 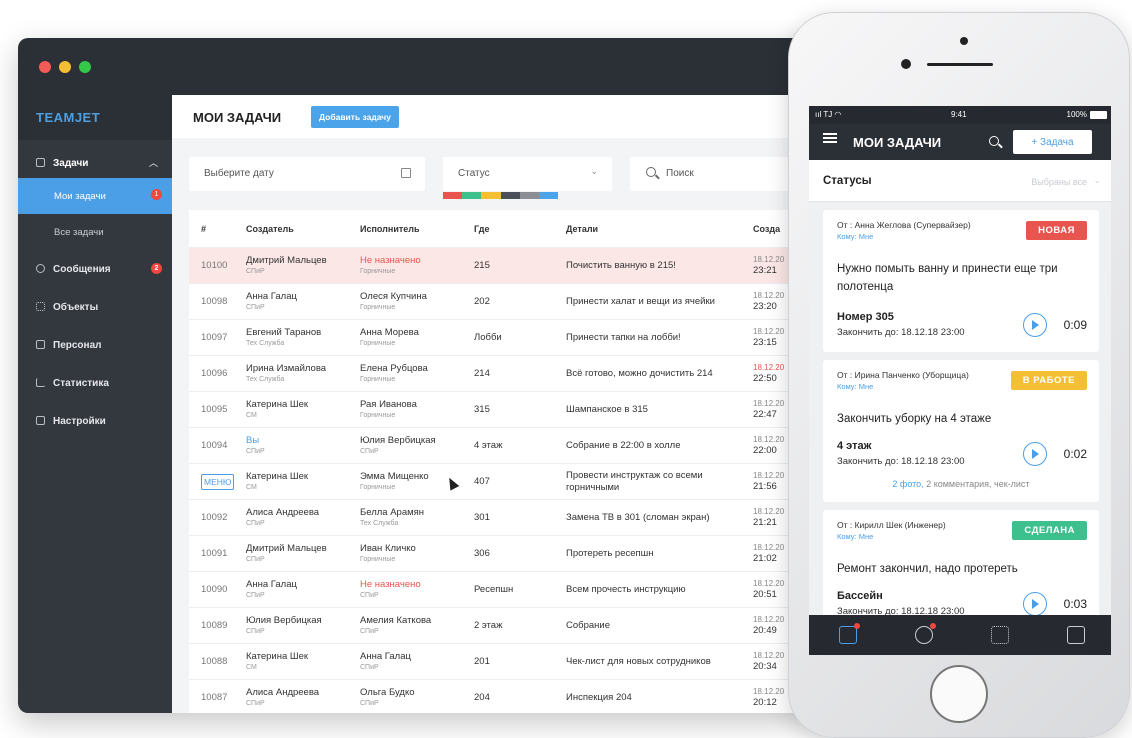 I want to click on add-task-button-mobile: + Задача, so click(x=1052, y=142).